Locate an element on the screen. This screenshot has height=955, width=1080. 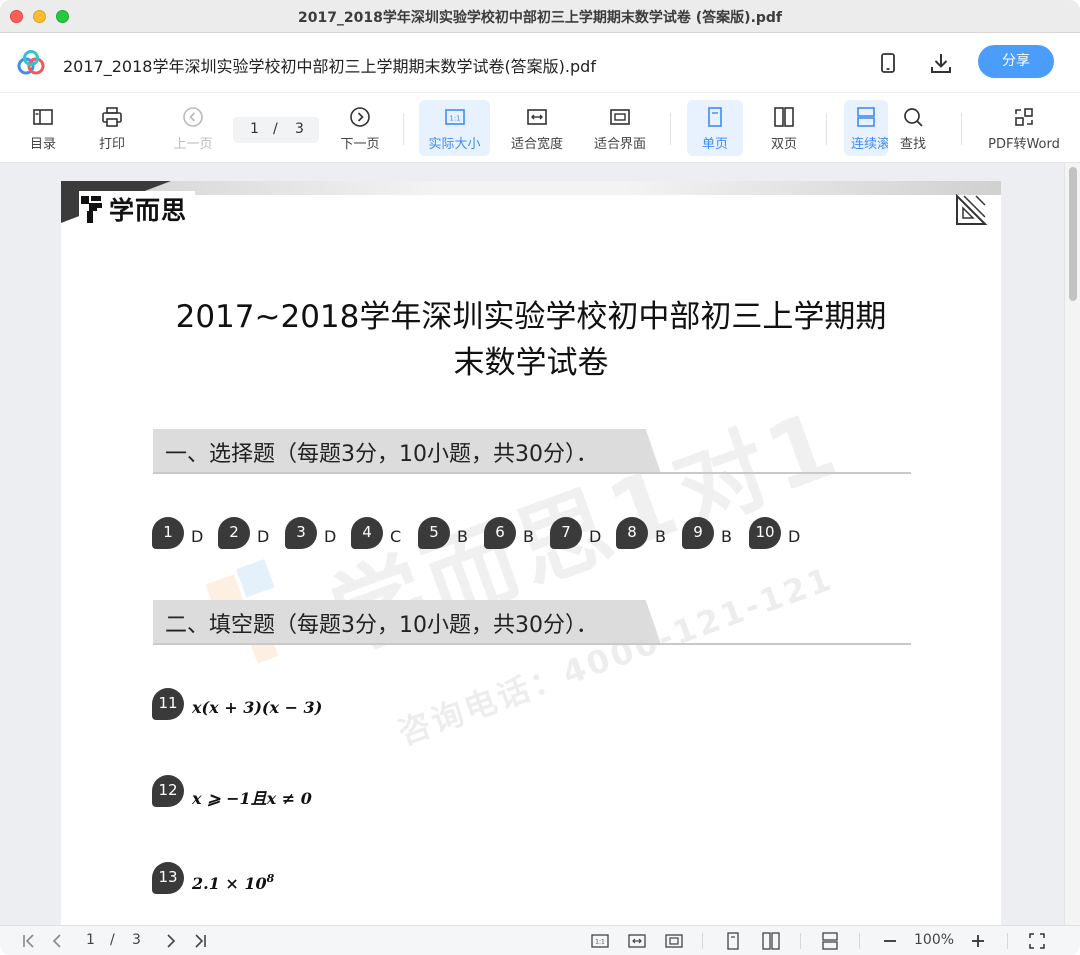
search-icon is located at coordinates (913, 117).